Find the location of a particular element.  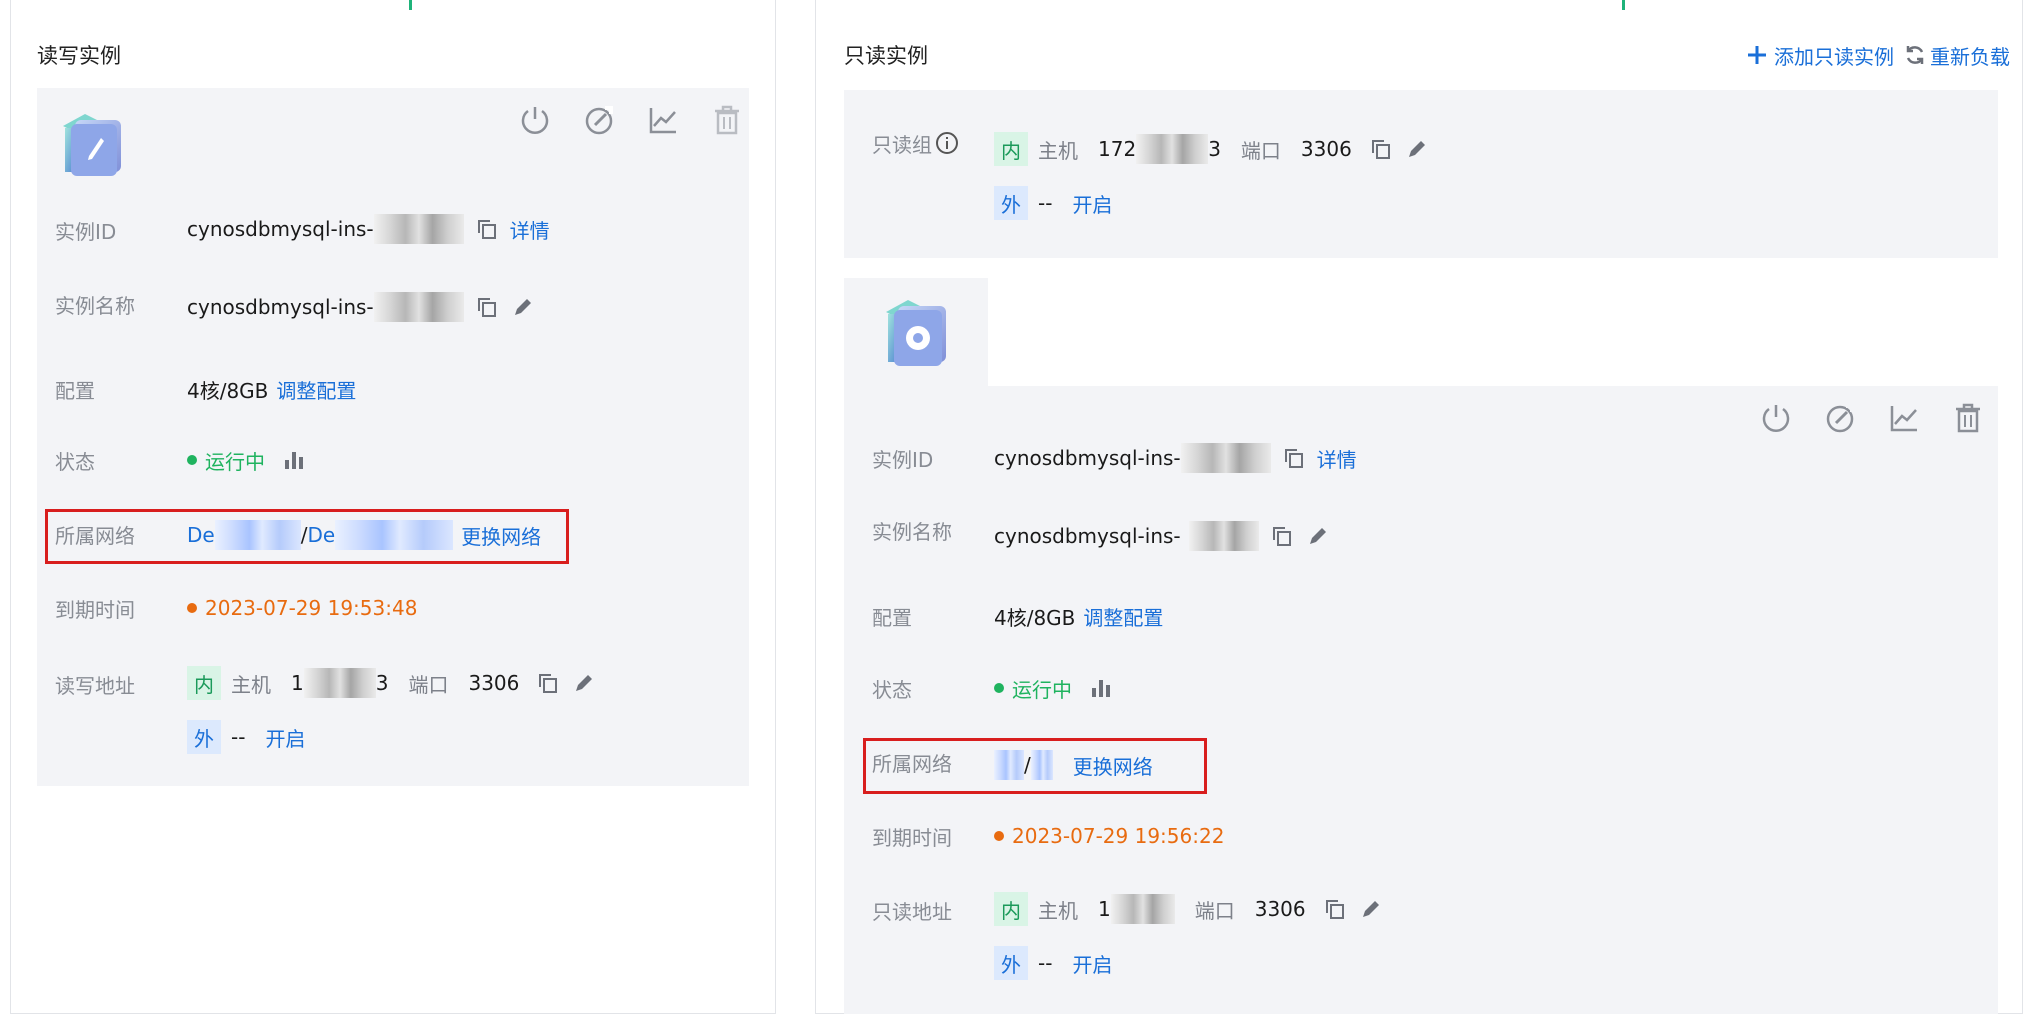

instance-name-value: cynosdbmysql-ins- is located at coordinates (280, 307).